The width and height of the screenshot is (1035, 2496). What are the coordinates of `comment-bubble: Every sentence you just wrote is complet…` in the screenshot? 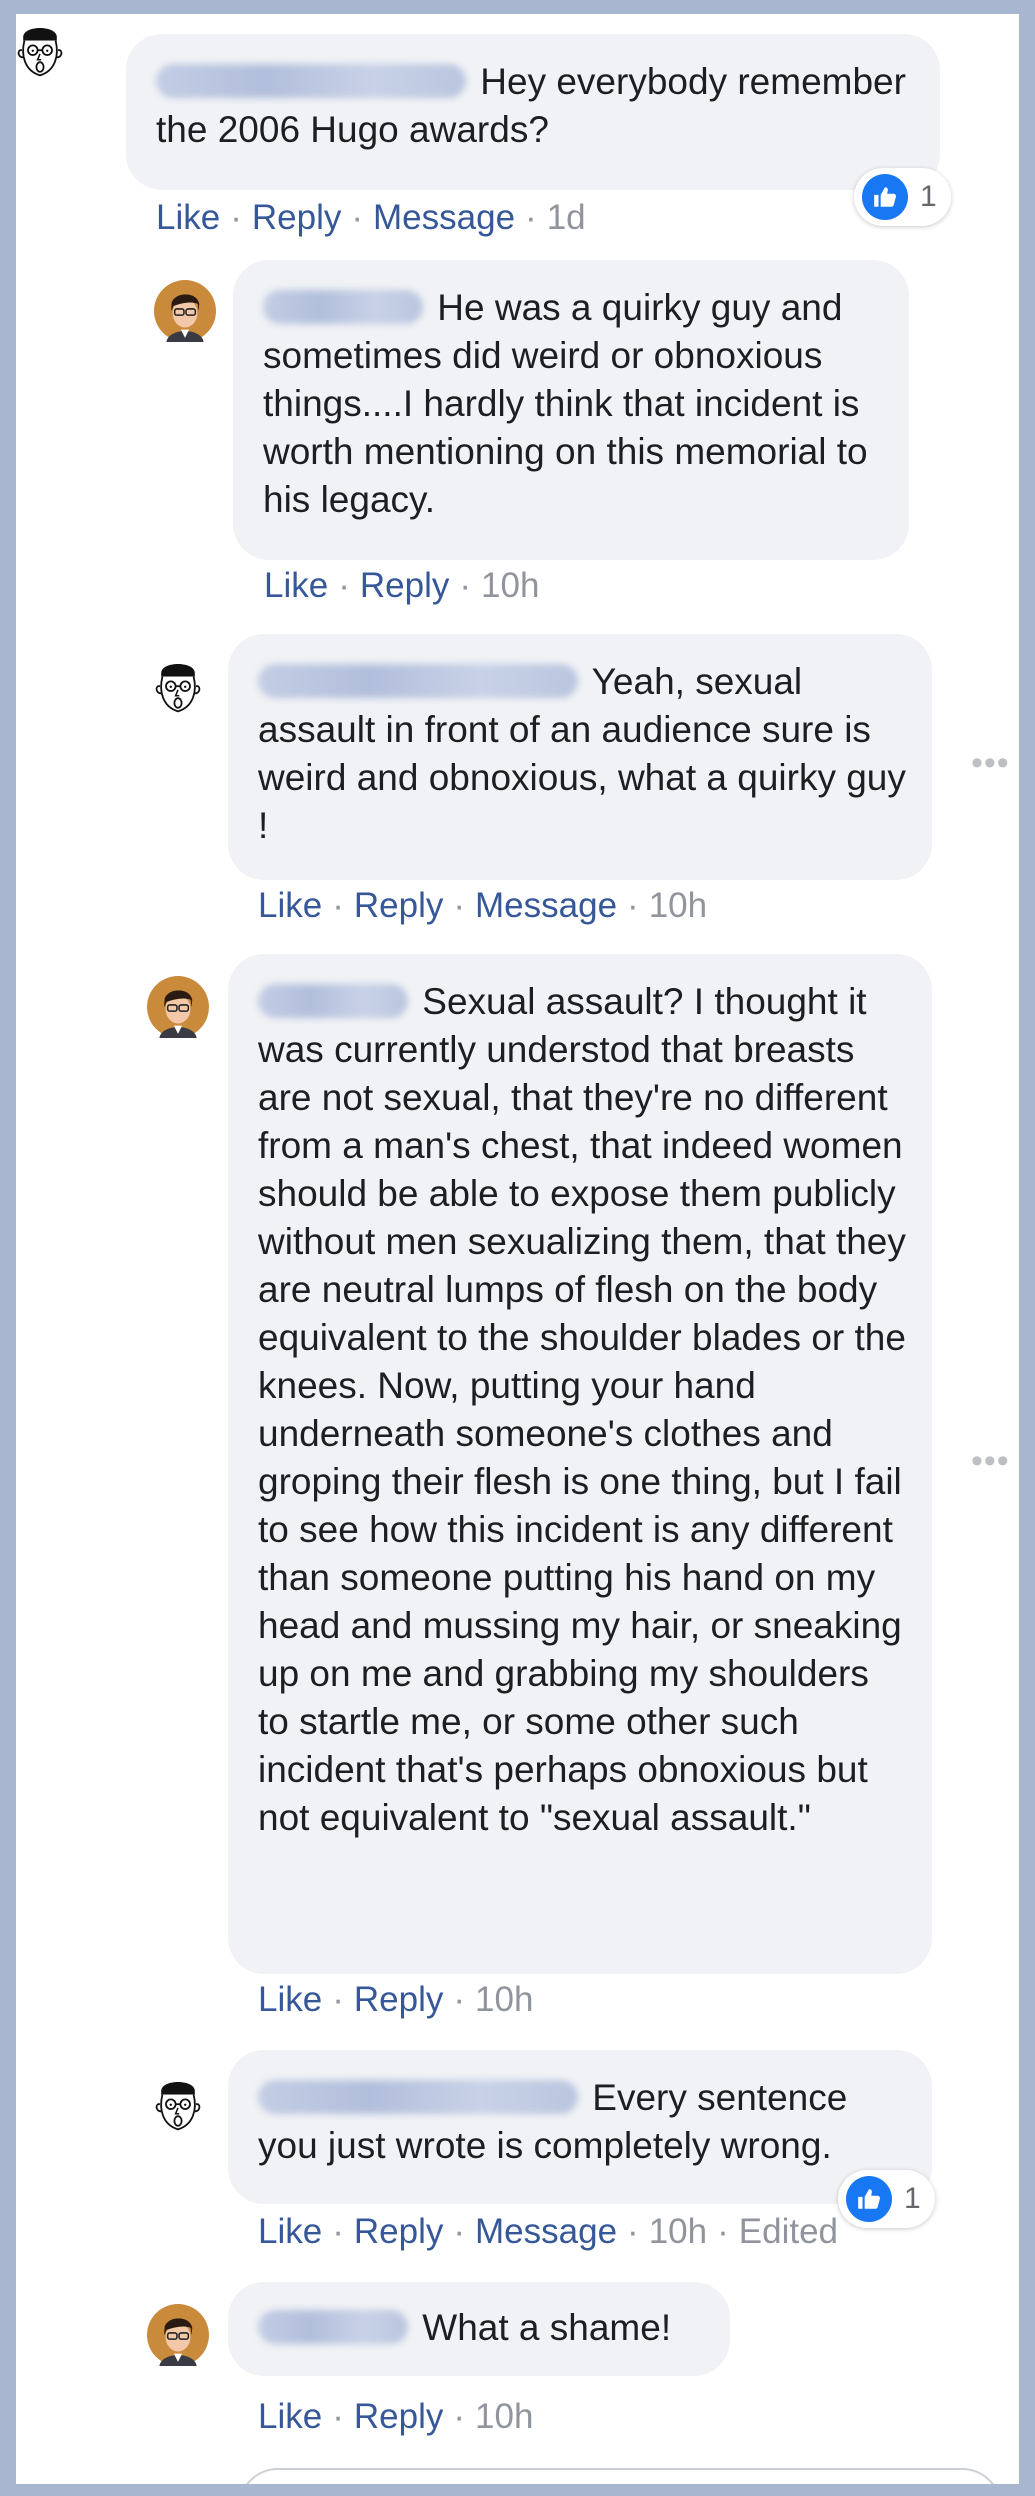 It's located at (580, 2127).